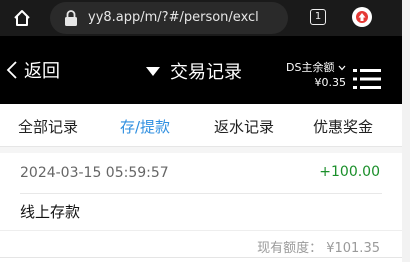 This screenshot has height=262, width=410. Describe the element at coordinates (367, 79) in the screenshot. I see `menu-icon` at that location.